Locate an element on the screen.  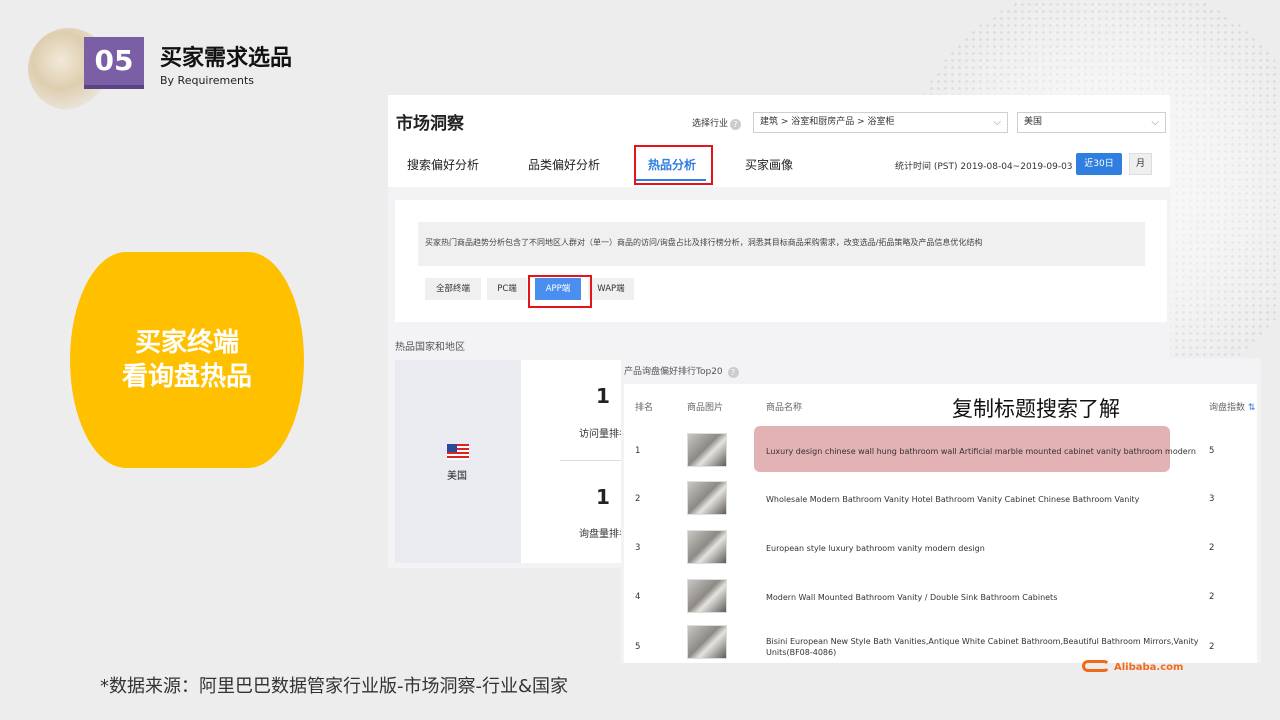
segment-pc: PC端 is located at coordinates (507, 289).